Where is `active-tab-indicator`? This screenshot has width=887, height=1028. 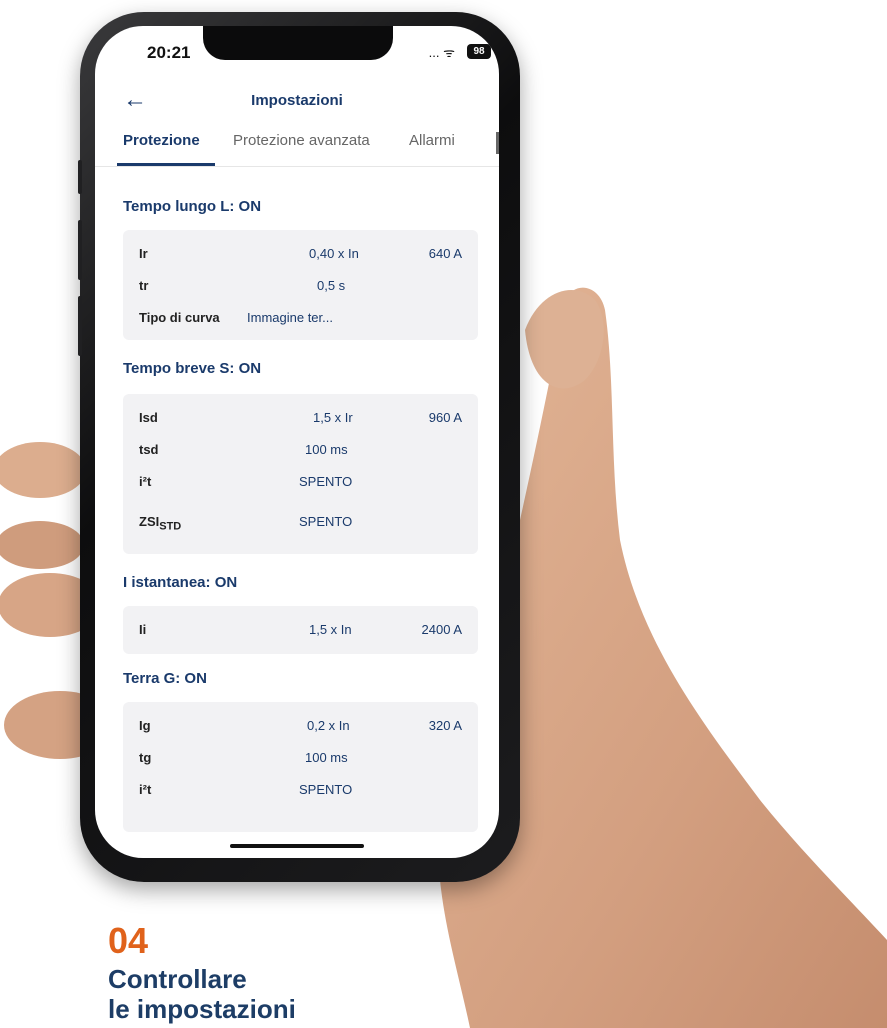 active-tab-indicator is located at coordinates (166, 164).